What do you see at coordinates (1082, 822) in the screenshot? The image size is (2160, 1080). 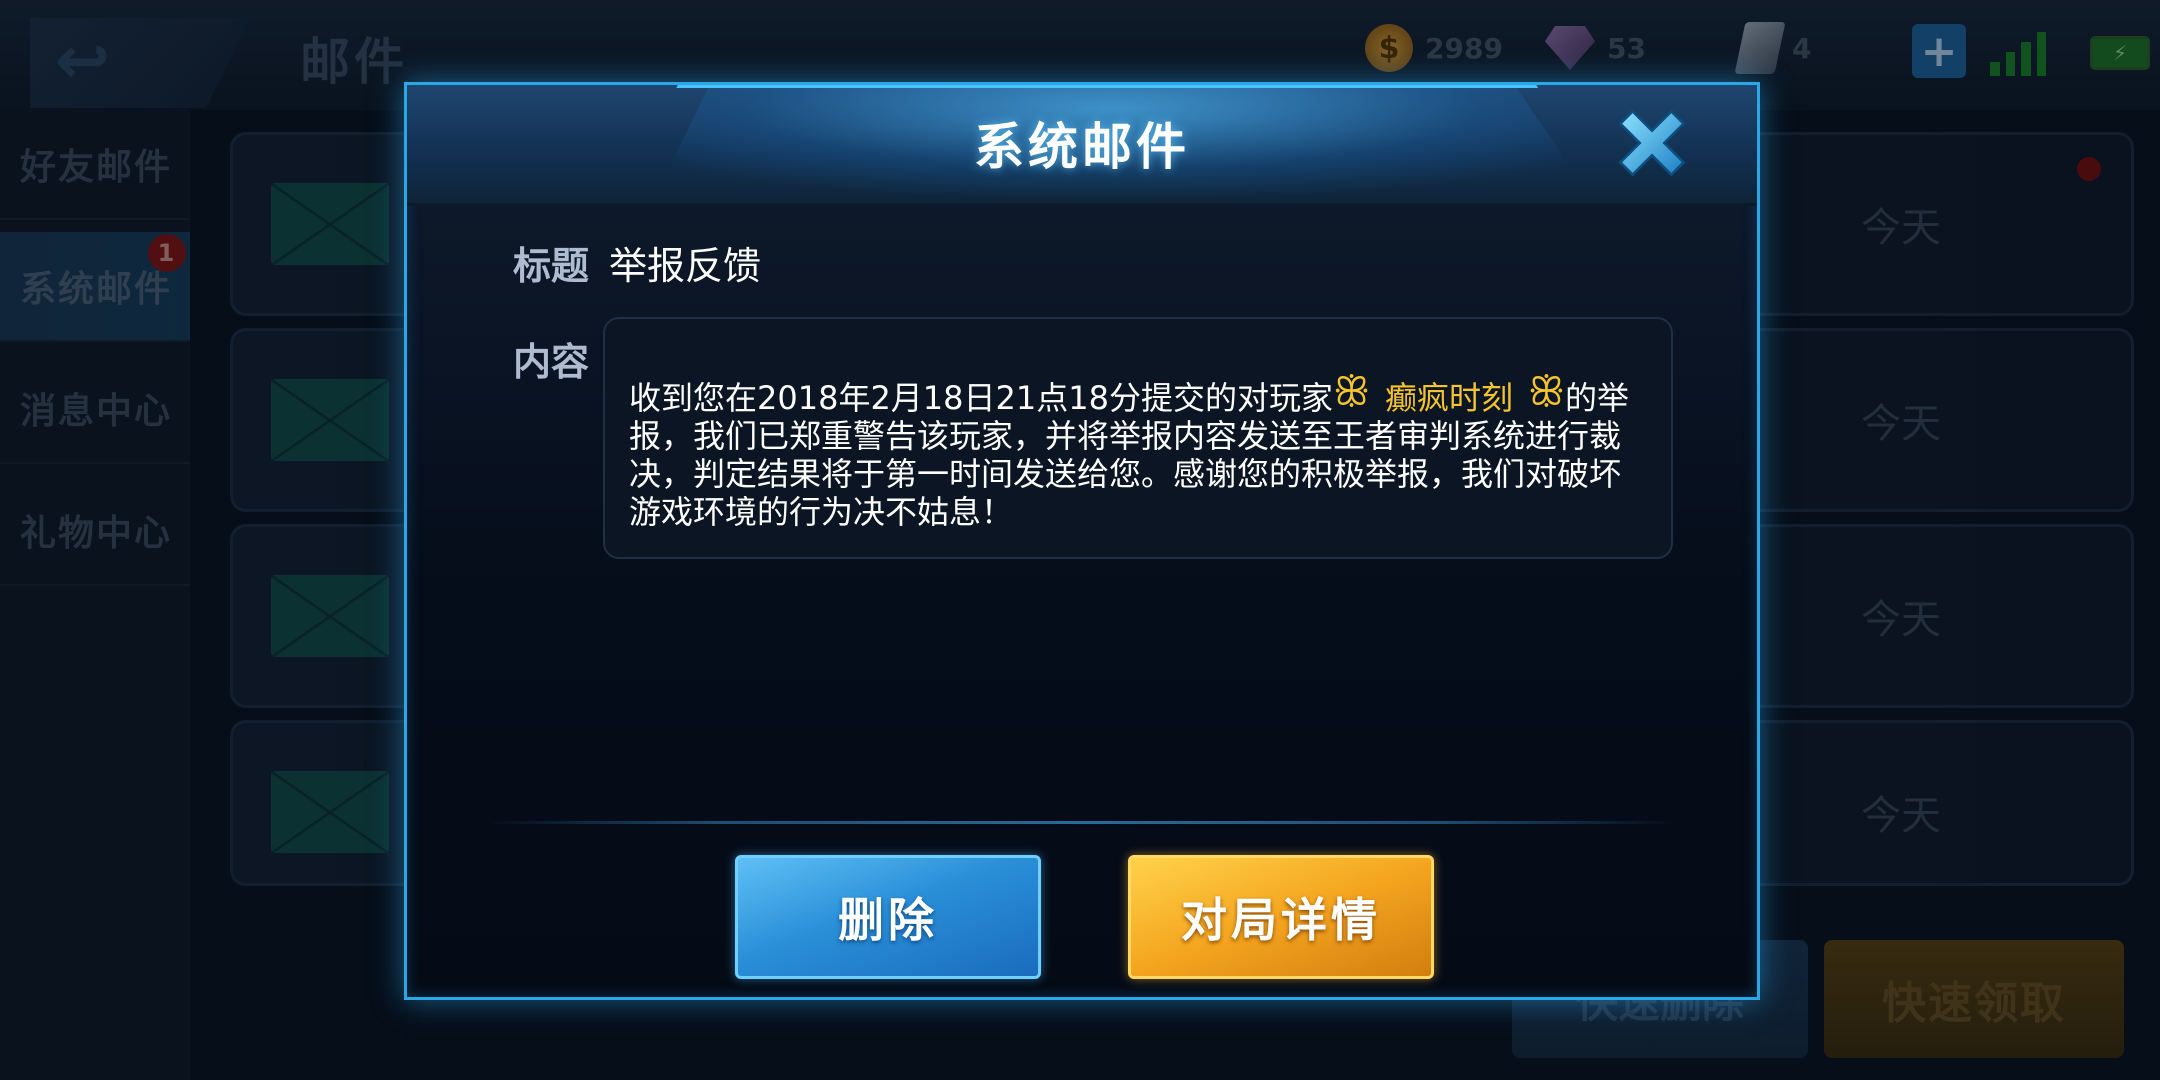 I see `dialog-divider` at bounding box center [1082, 822].